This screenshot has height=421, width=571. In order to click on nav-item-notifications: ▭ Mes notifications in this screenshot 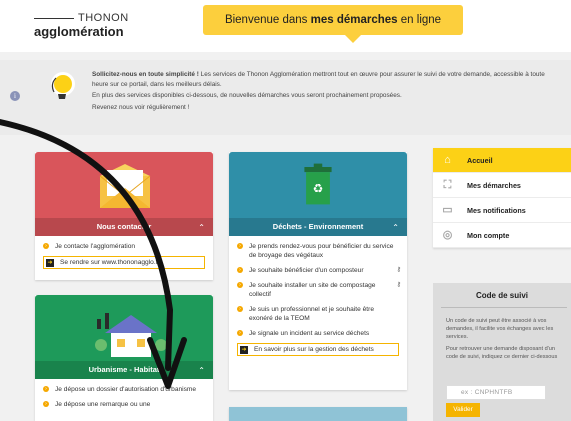, I will do `click(502, 210)`.